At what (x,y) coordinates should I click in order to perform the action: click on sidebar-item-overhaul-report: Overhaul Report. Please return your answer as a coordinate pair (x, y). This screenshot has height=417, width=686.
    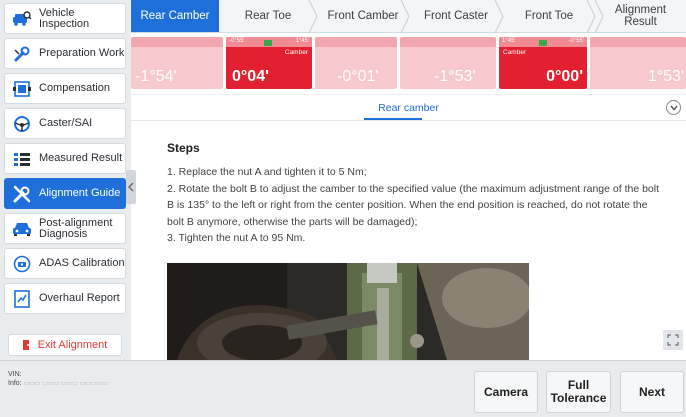
    Looking at the image, I should click on (65, 298).